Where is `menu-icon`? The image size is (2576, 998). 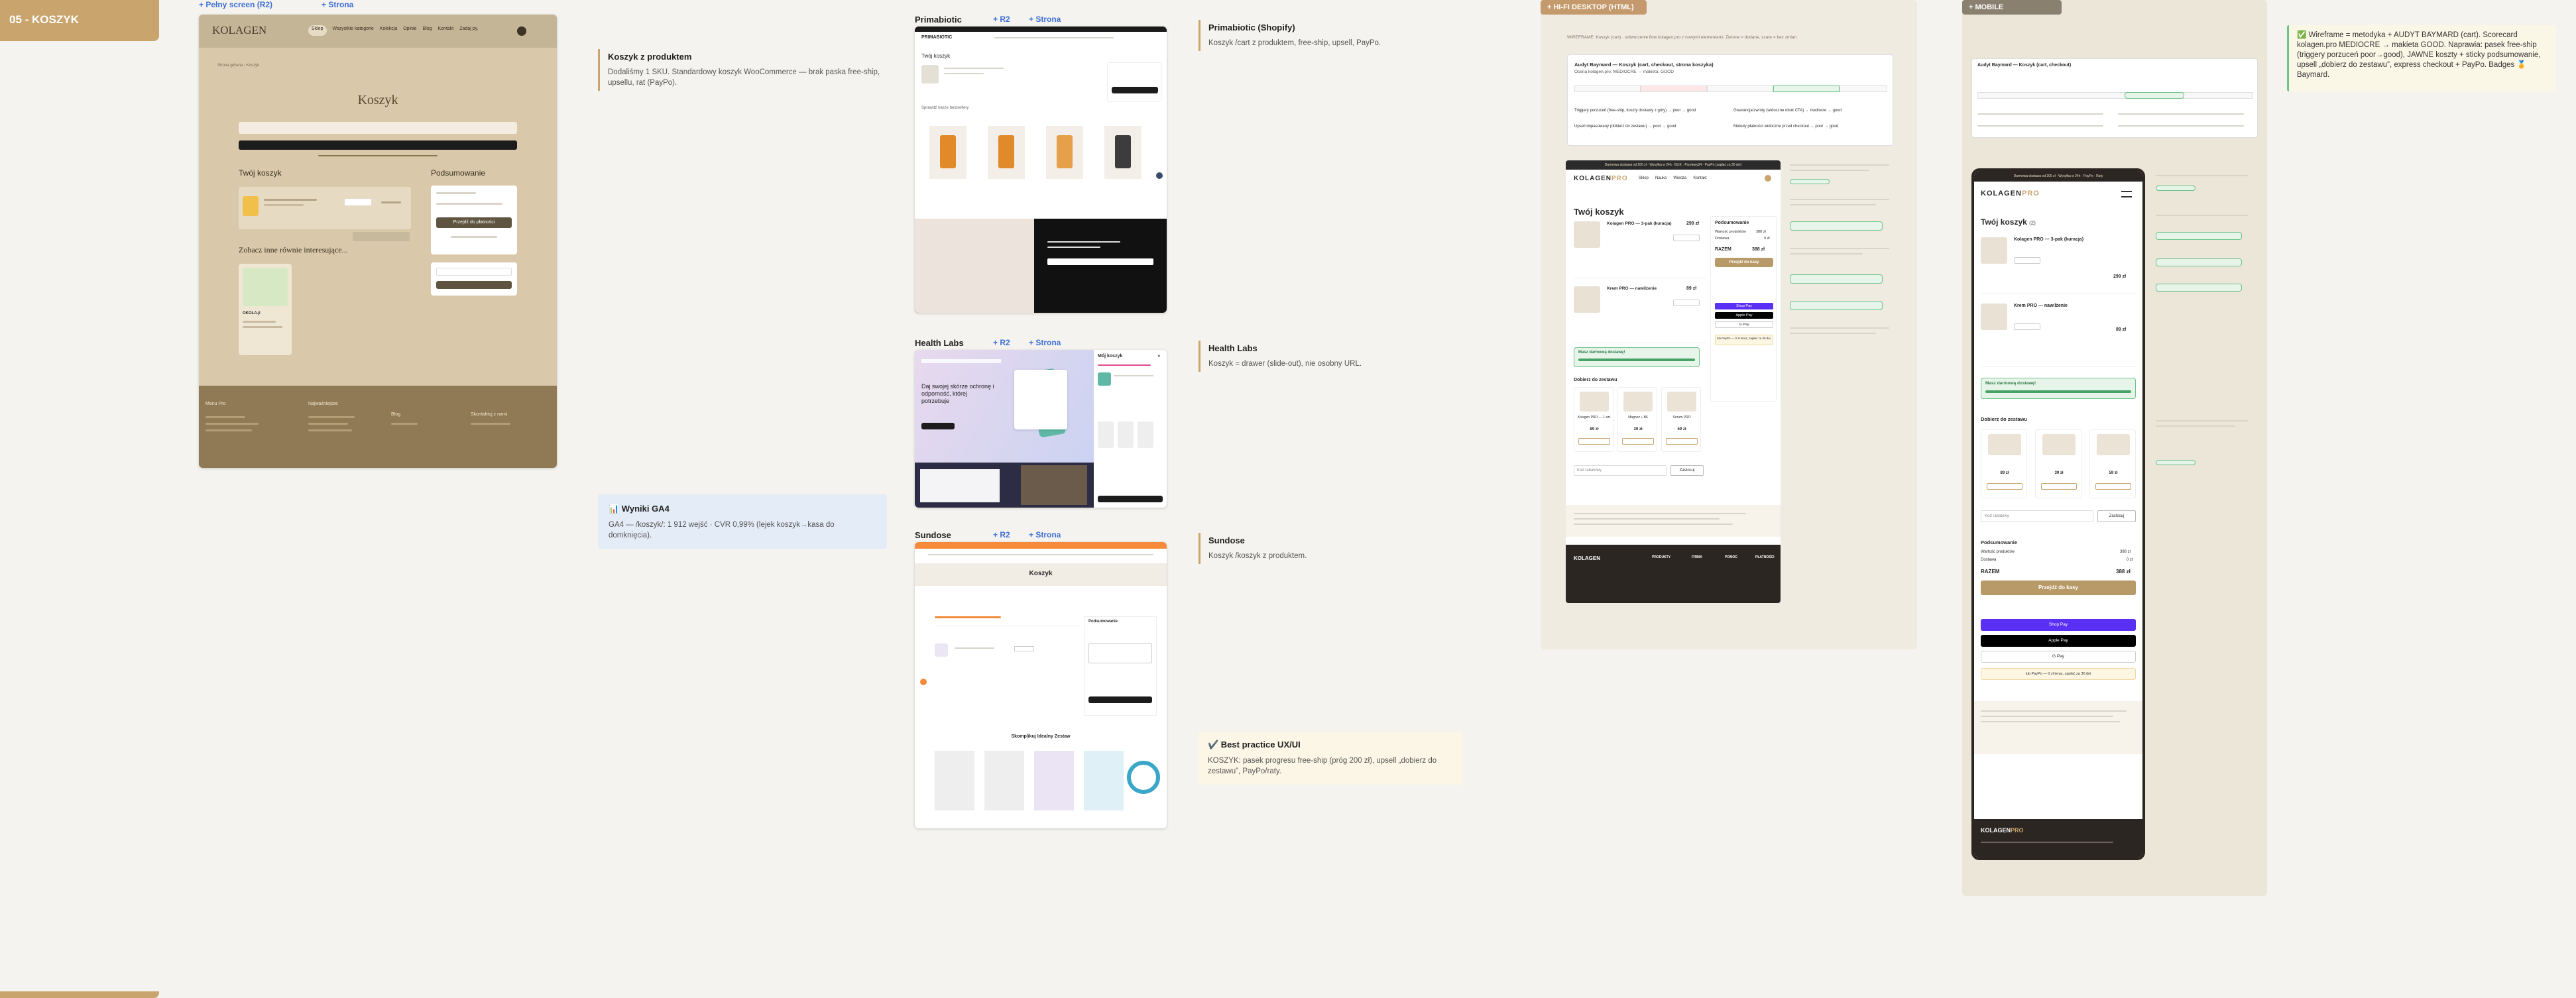
menu-icon is located at coordinates (2127, 194).